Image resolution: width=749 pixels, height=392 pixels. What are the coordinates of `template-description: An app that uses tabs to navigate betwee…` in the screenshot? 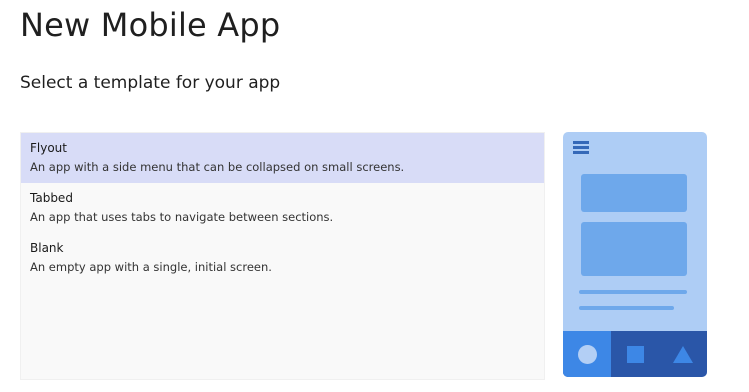 It's located at (182, 217).